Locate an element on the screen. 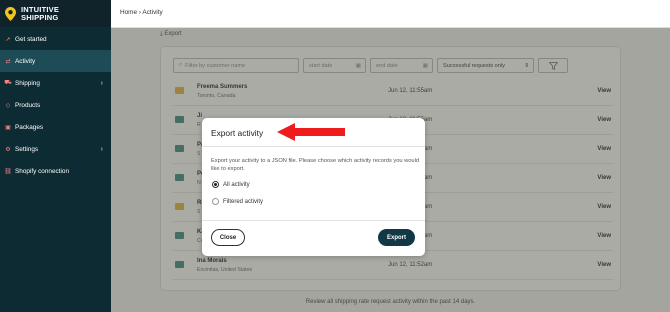 This screenshot has height=312, width=670. sidebar-item-label: Products is located at coordinates (28, 105).